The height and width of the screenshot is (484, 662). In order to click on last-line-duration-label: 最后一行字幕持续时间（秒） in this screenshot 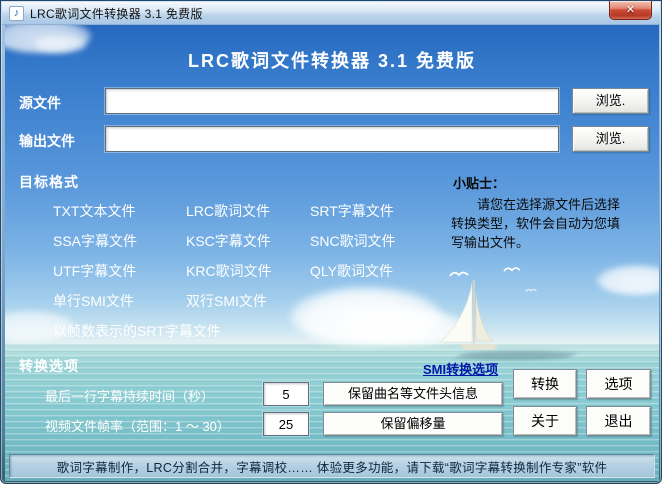, I will do `click(130, 396)`.